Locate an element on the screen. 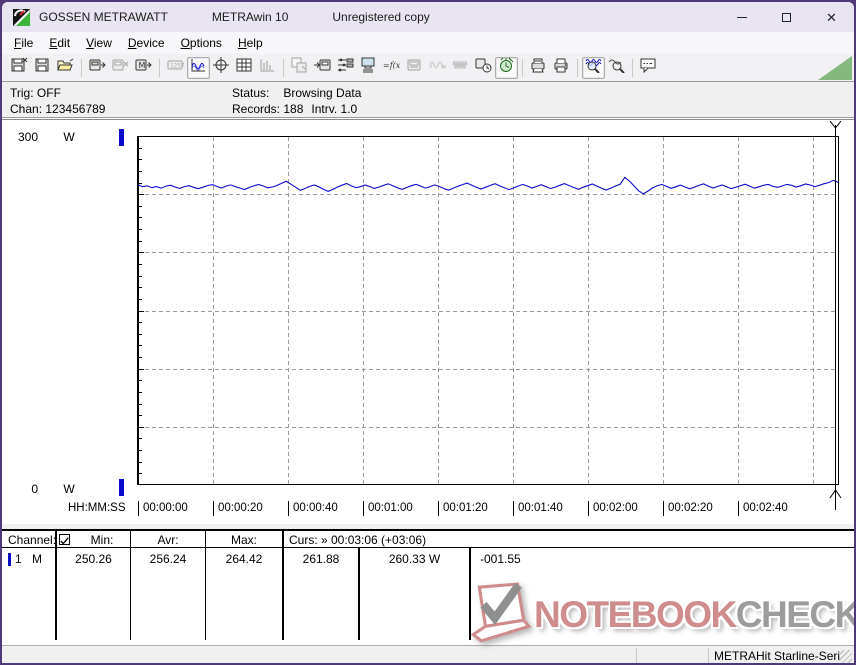 This screenshot has height=665, width=856. notebookcheck-watermark: NOTEBOOK CHECK is located at coordinates (662, 614).